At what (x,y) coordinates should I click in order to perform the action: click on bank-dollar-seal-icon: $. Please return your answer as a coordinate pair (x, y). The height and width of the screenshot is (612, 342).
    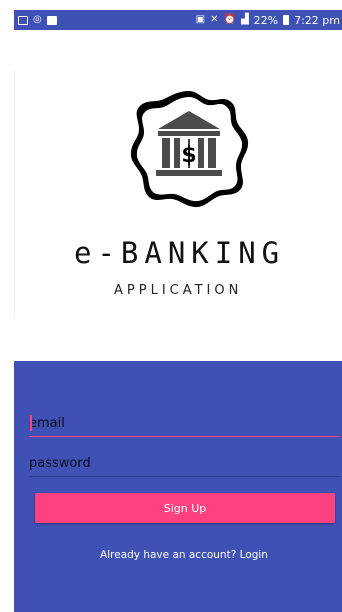
    Looking at the image, I should click on (189, 148).